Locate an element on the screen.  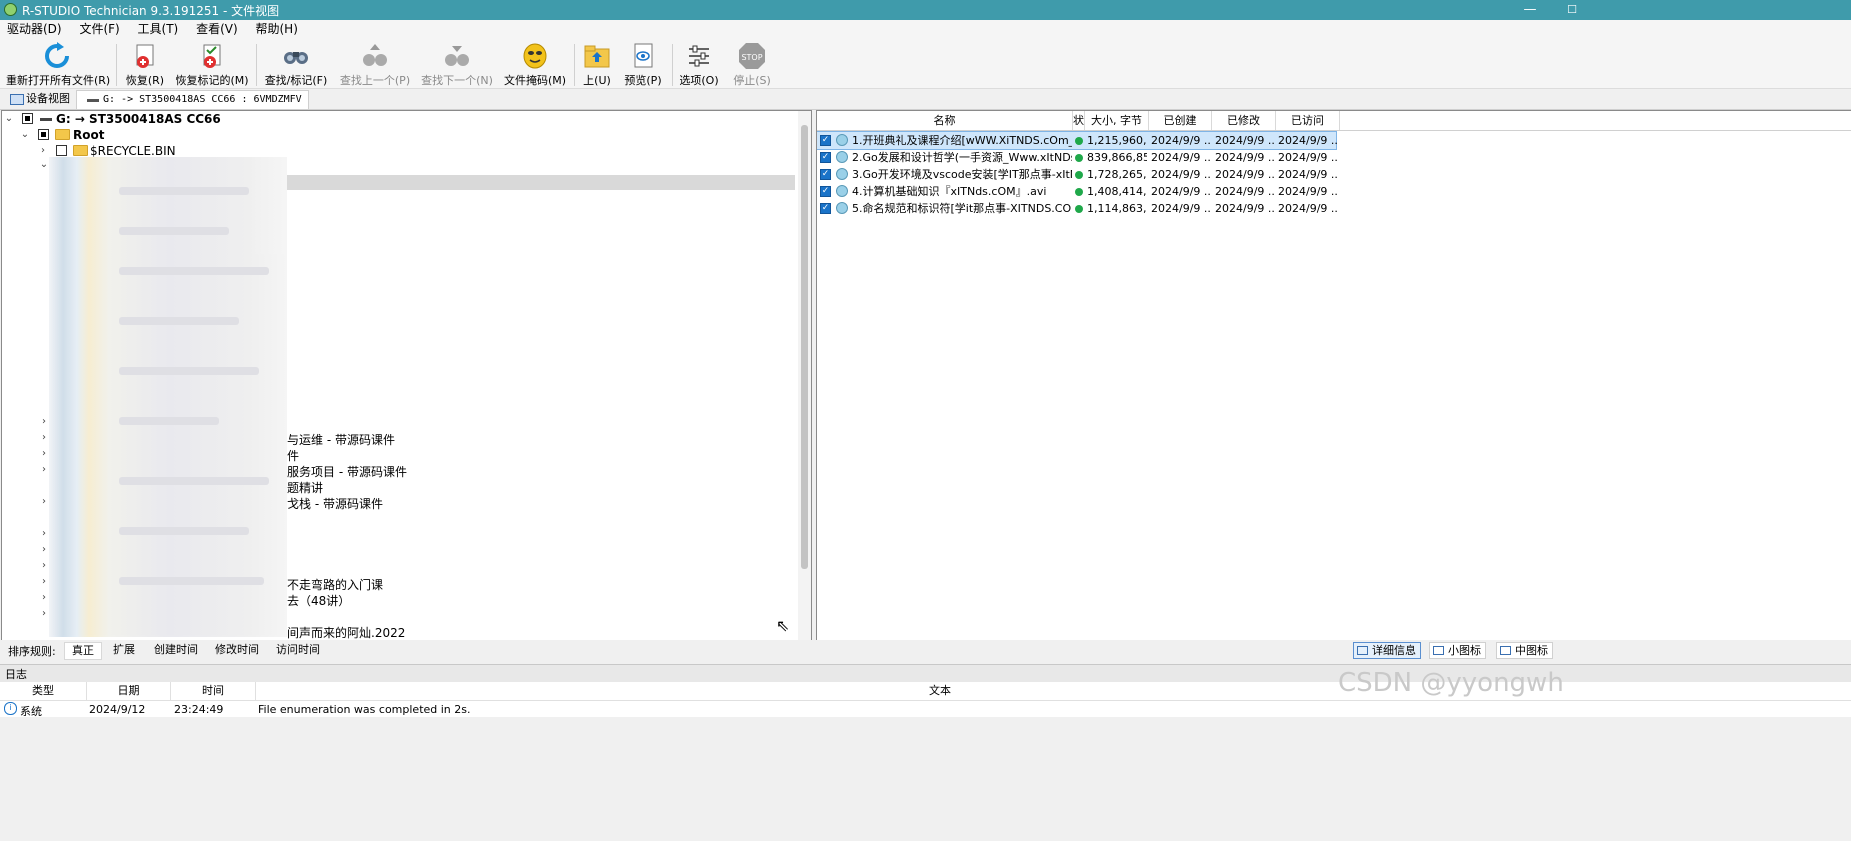
sort-real-button: 真正 is located at coordinates (83, 651).